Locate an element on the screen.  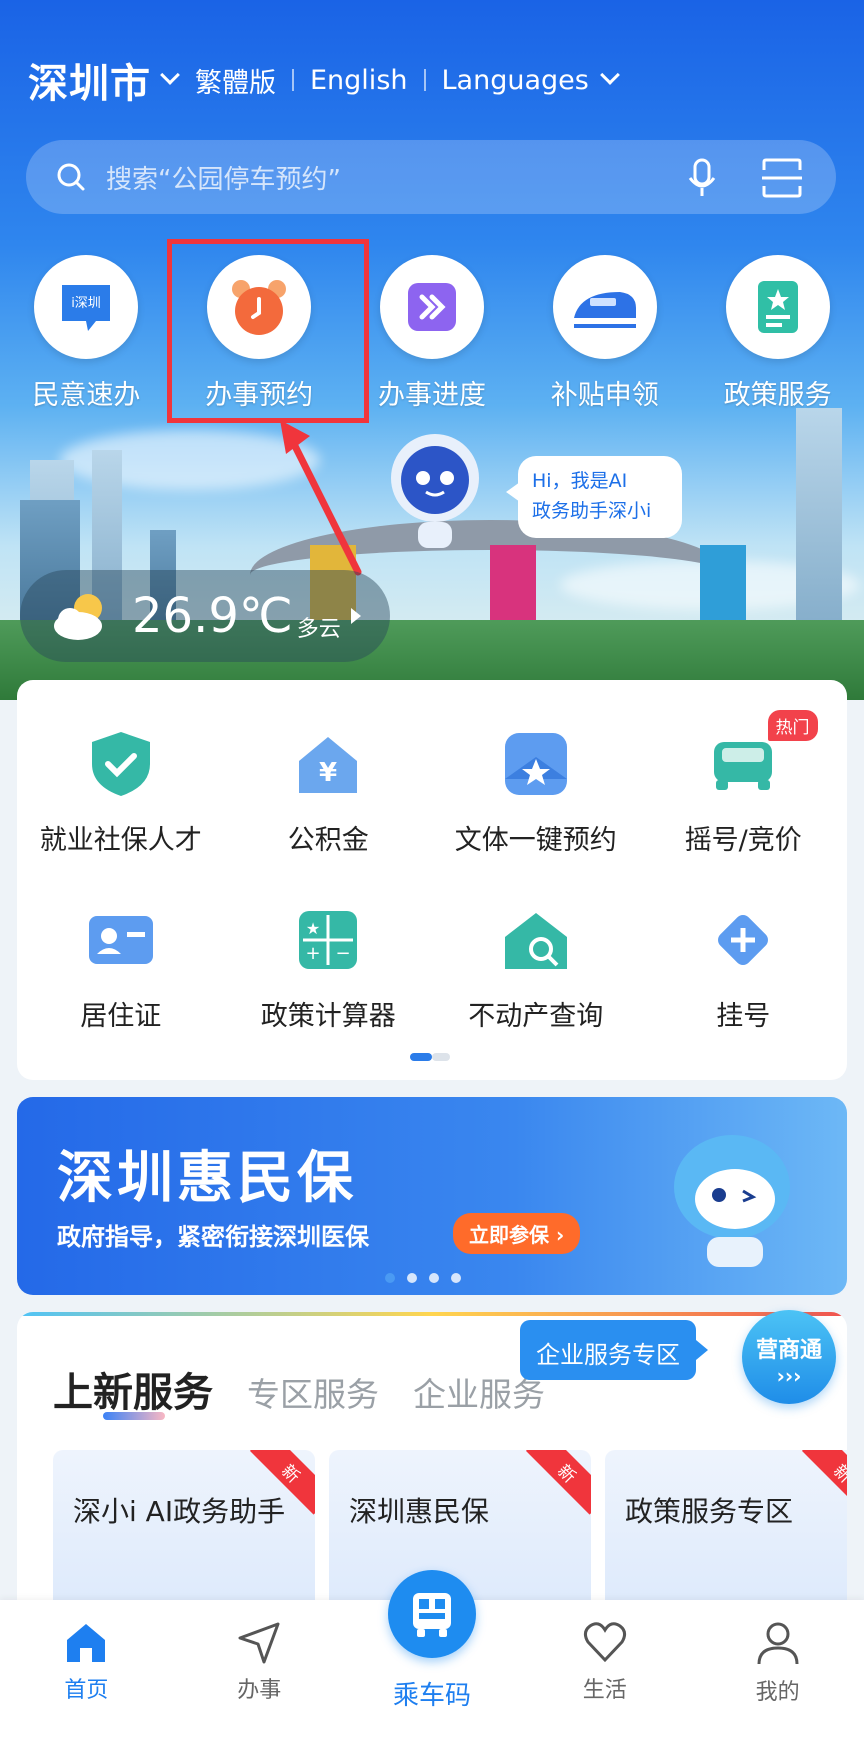
english-link: English is located at coordinates (359, 80).